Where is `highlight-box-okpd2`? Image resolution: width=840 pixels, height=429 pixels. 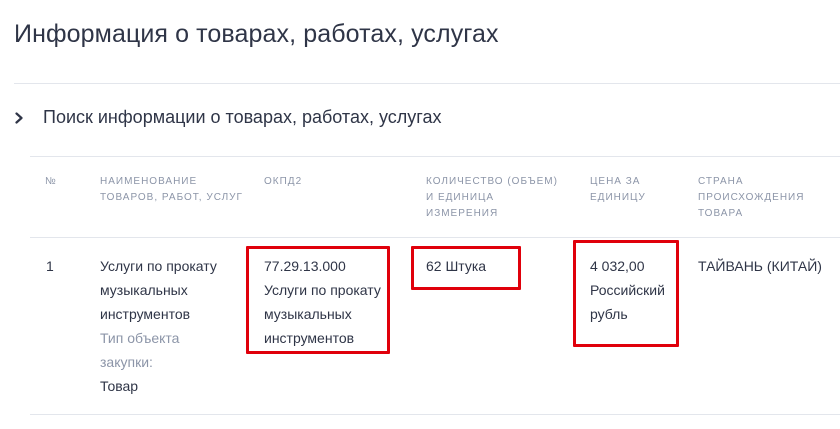 highlight-box-okpd2 is located at coordinates (318, 300).